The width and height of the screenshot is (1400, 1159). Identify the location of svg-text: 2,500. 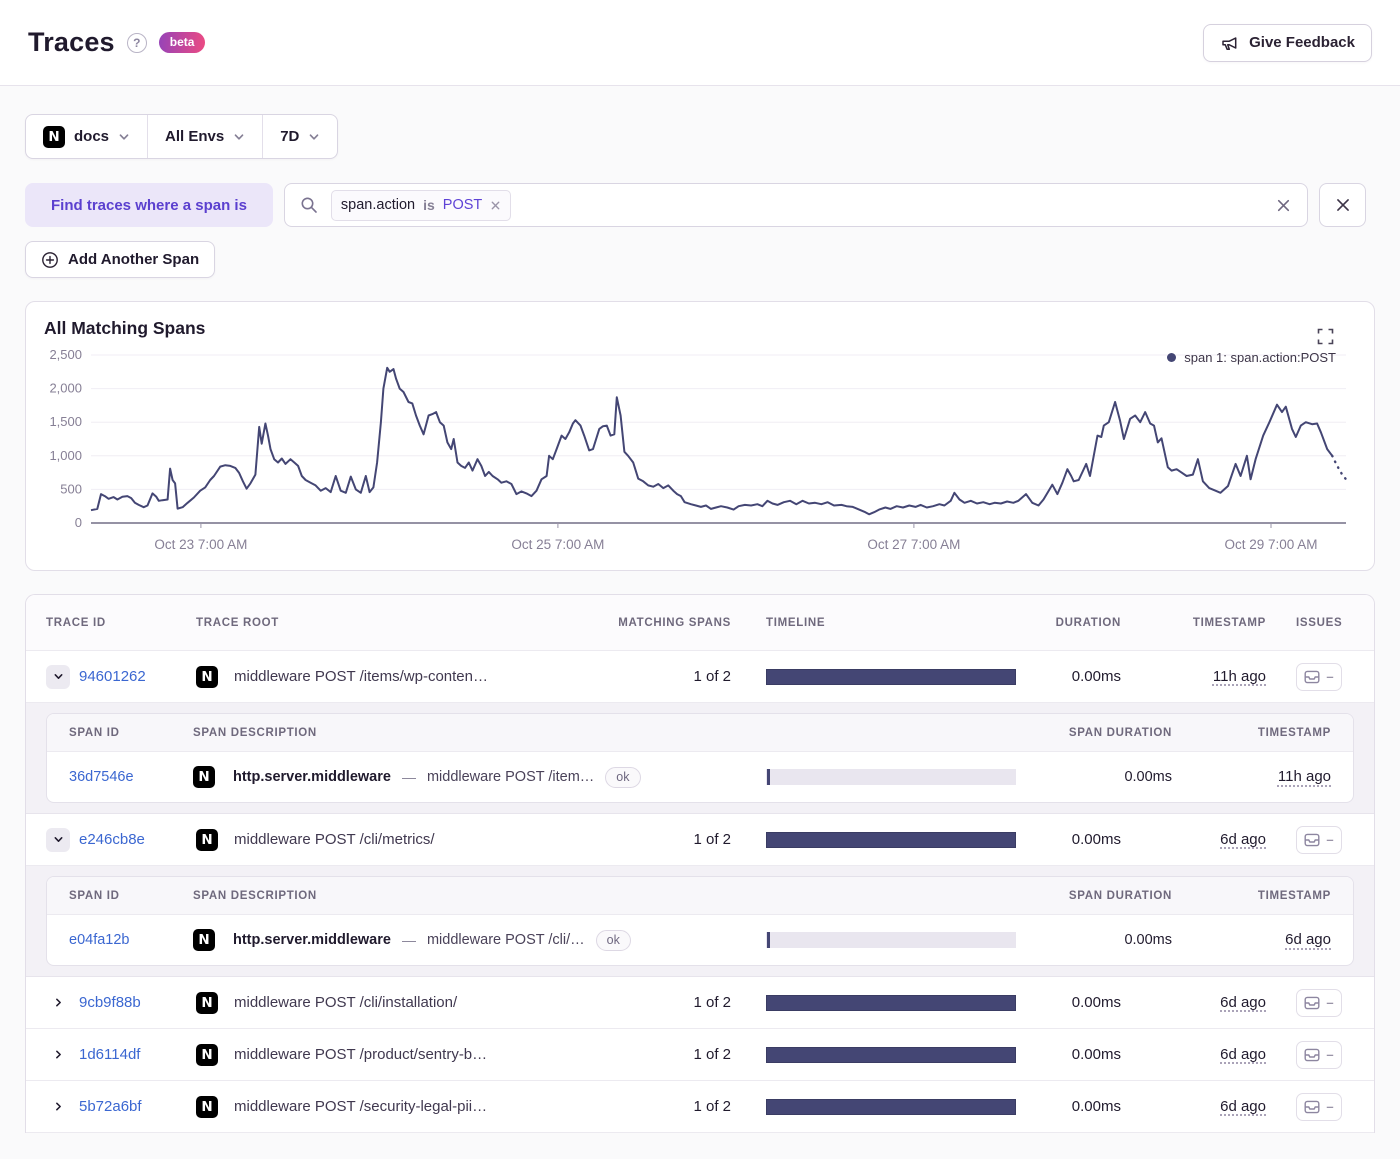
(65, 354).